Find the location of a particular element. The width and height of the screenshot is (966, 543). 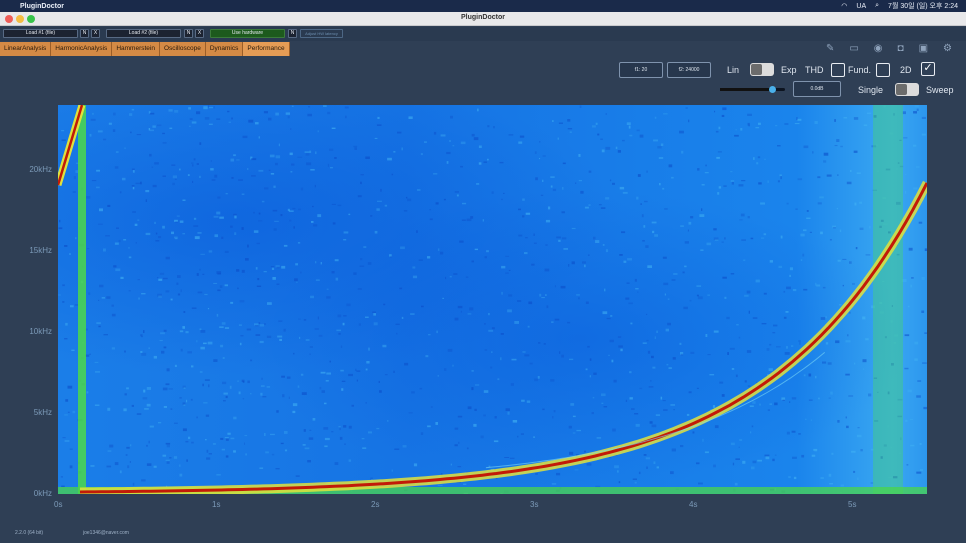

tab-performance: Performance is located at coordinates (266, 49).